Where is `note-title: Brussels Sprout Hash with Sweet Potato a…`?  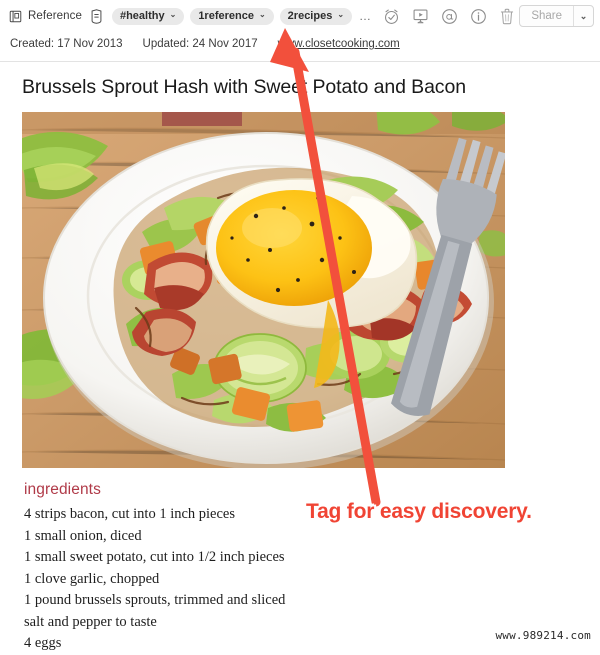
note-title: Brussels Sprout Hash with Sweet Potato a… is located at coordinates (244, 87).